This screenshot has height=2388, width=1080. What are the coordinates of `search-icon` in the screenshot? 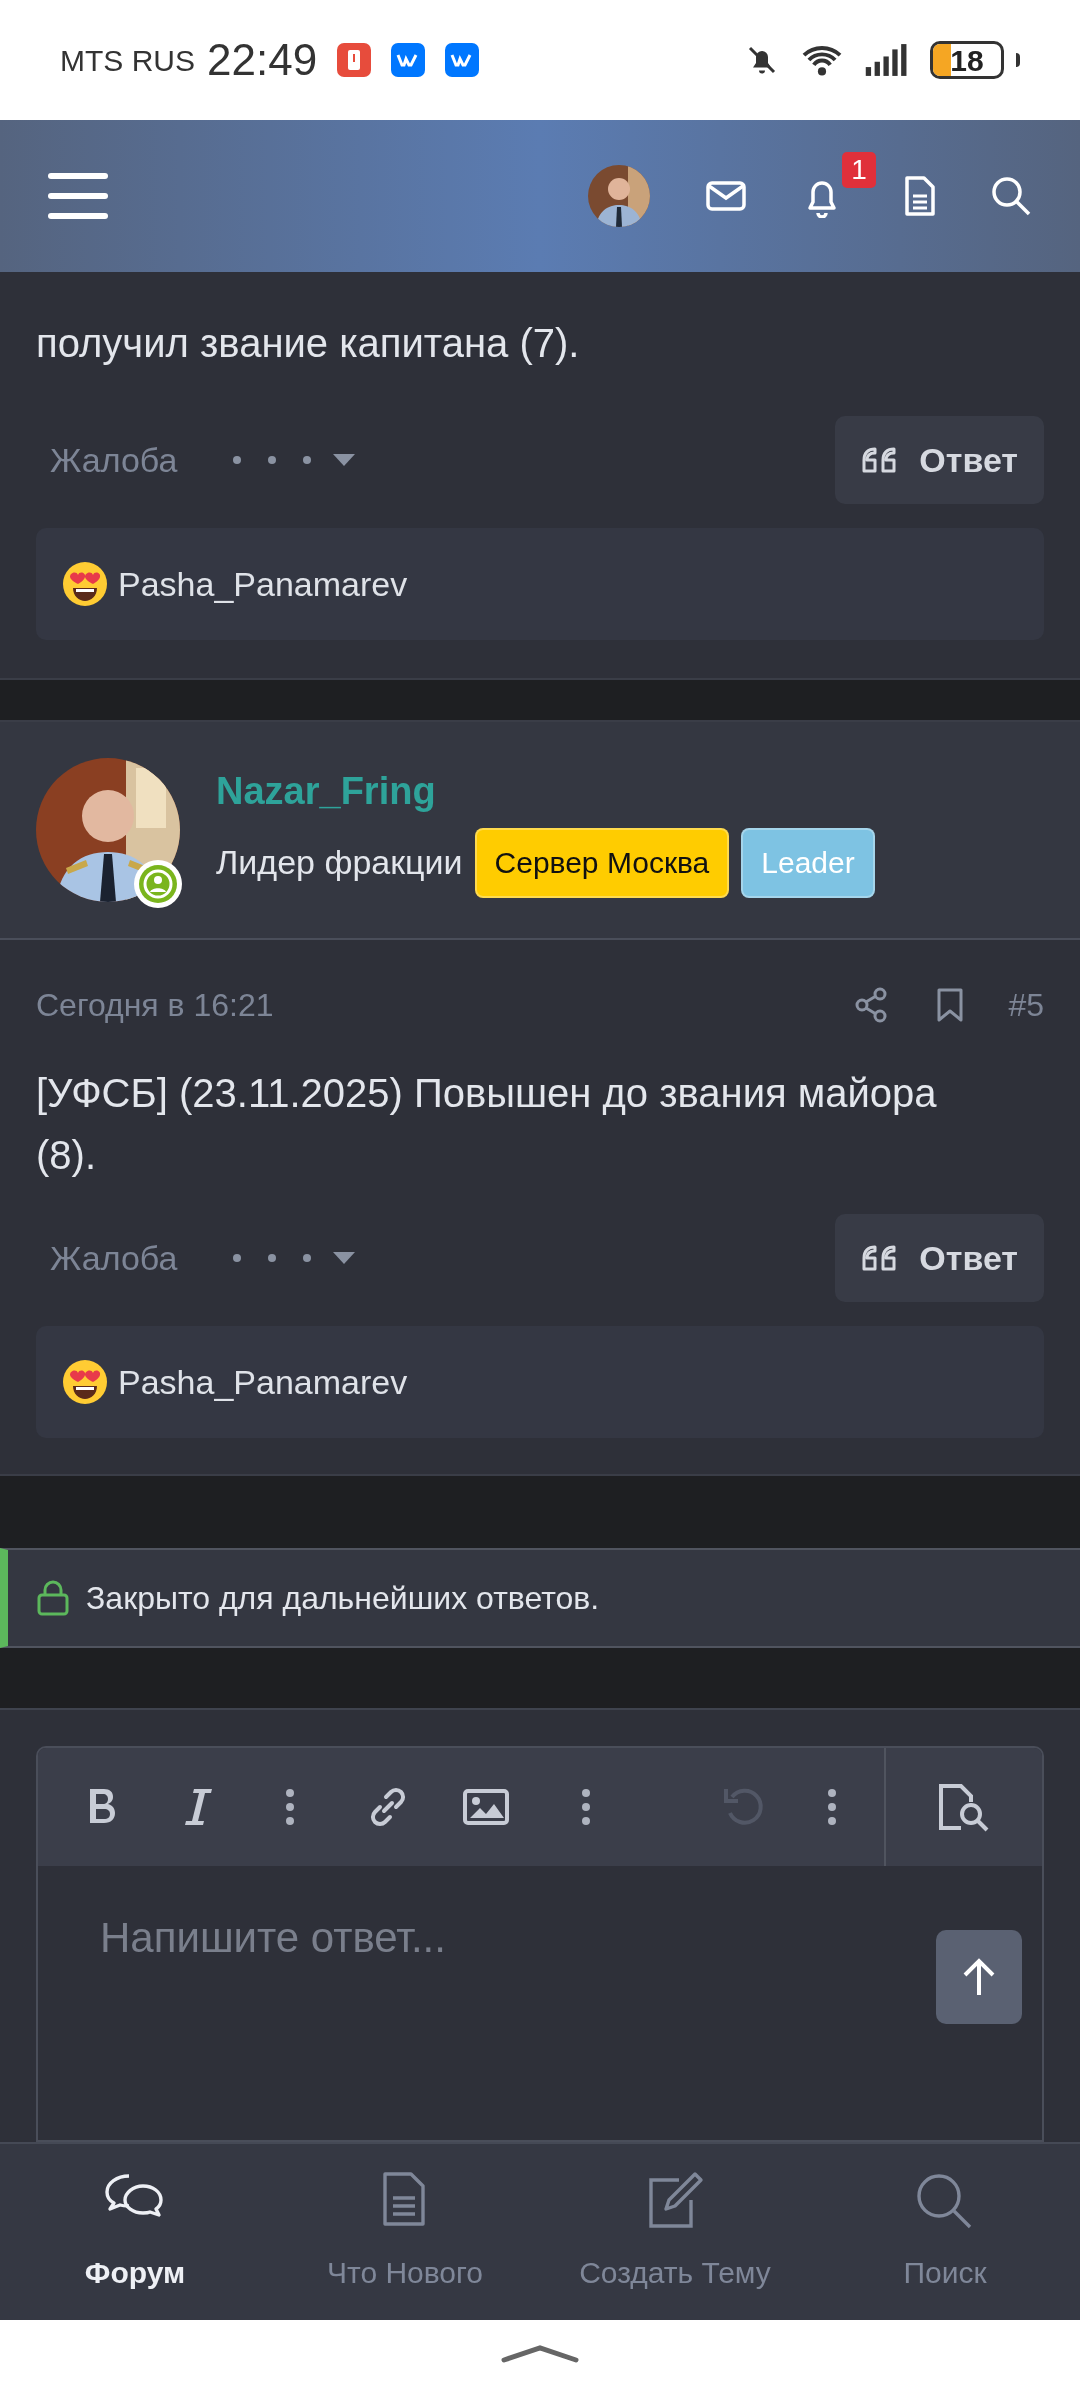 It's located at (1011, 196).